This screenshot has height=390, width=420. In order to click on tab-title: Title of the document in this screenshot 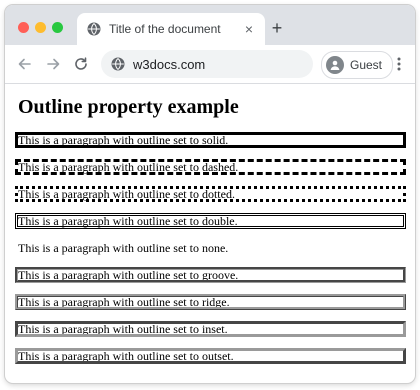, I will do `click(165, 29)`.